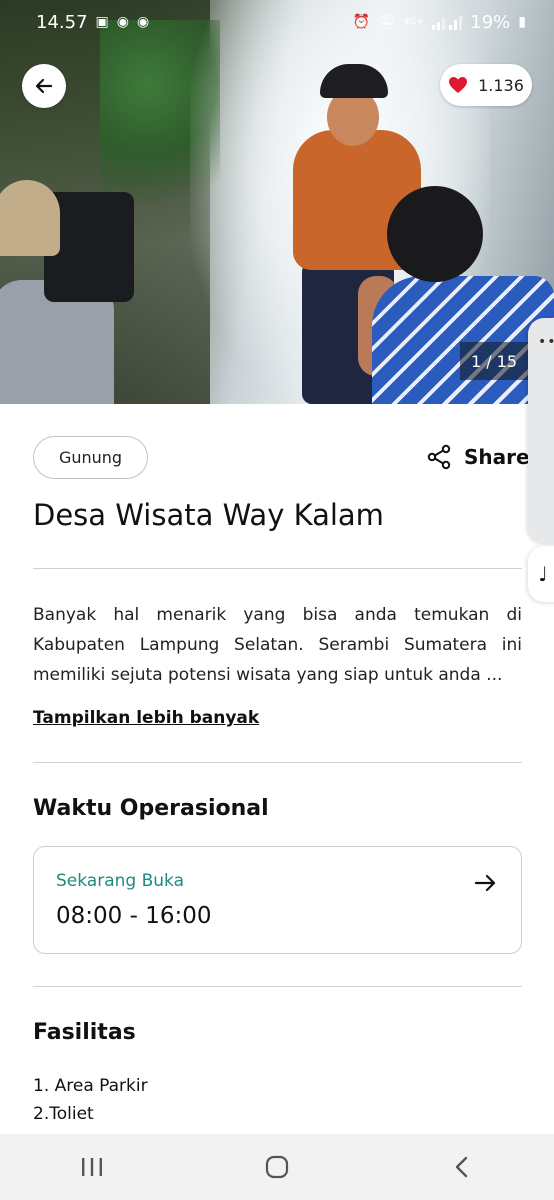  I want to click on edge-panel-music-tab: ♩, so click(541, 574).